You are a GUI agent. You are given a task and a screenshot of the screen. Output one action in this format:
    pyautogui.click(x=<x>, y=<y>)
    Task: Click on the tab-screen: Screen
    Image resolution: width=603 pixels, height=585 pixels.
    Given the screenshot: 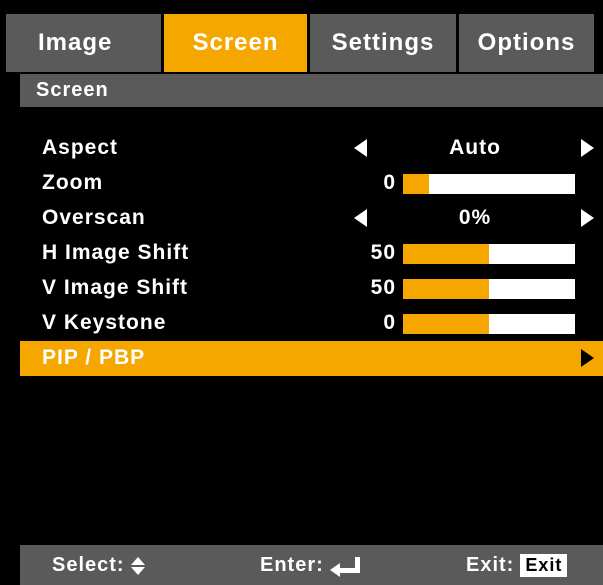 What is the action you would take?
    pyautogui.click(x=235, y=43)
    